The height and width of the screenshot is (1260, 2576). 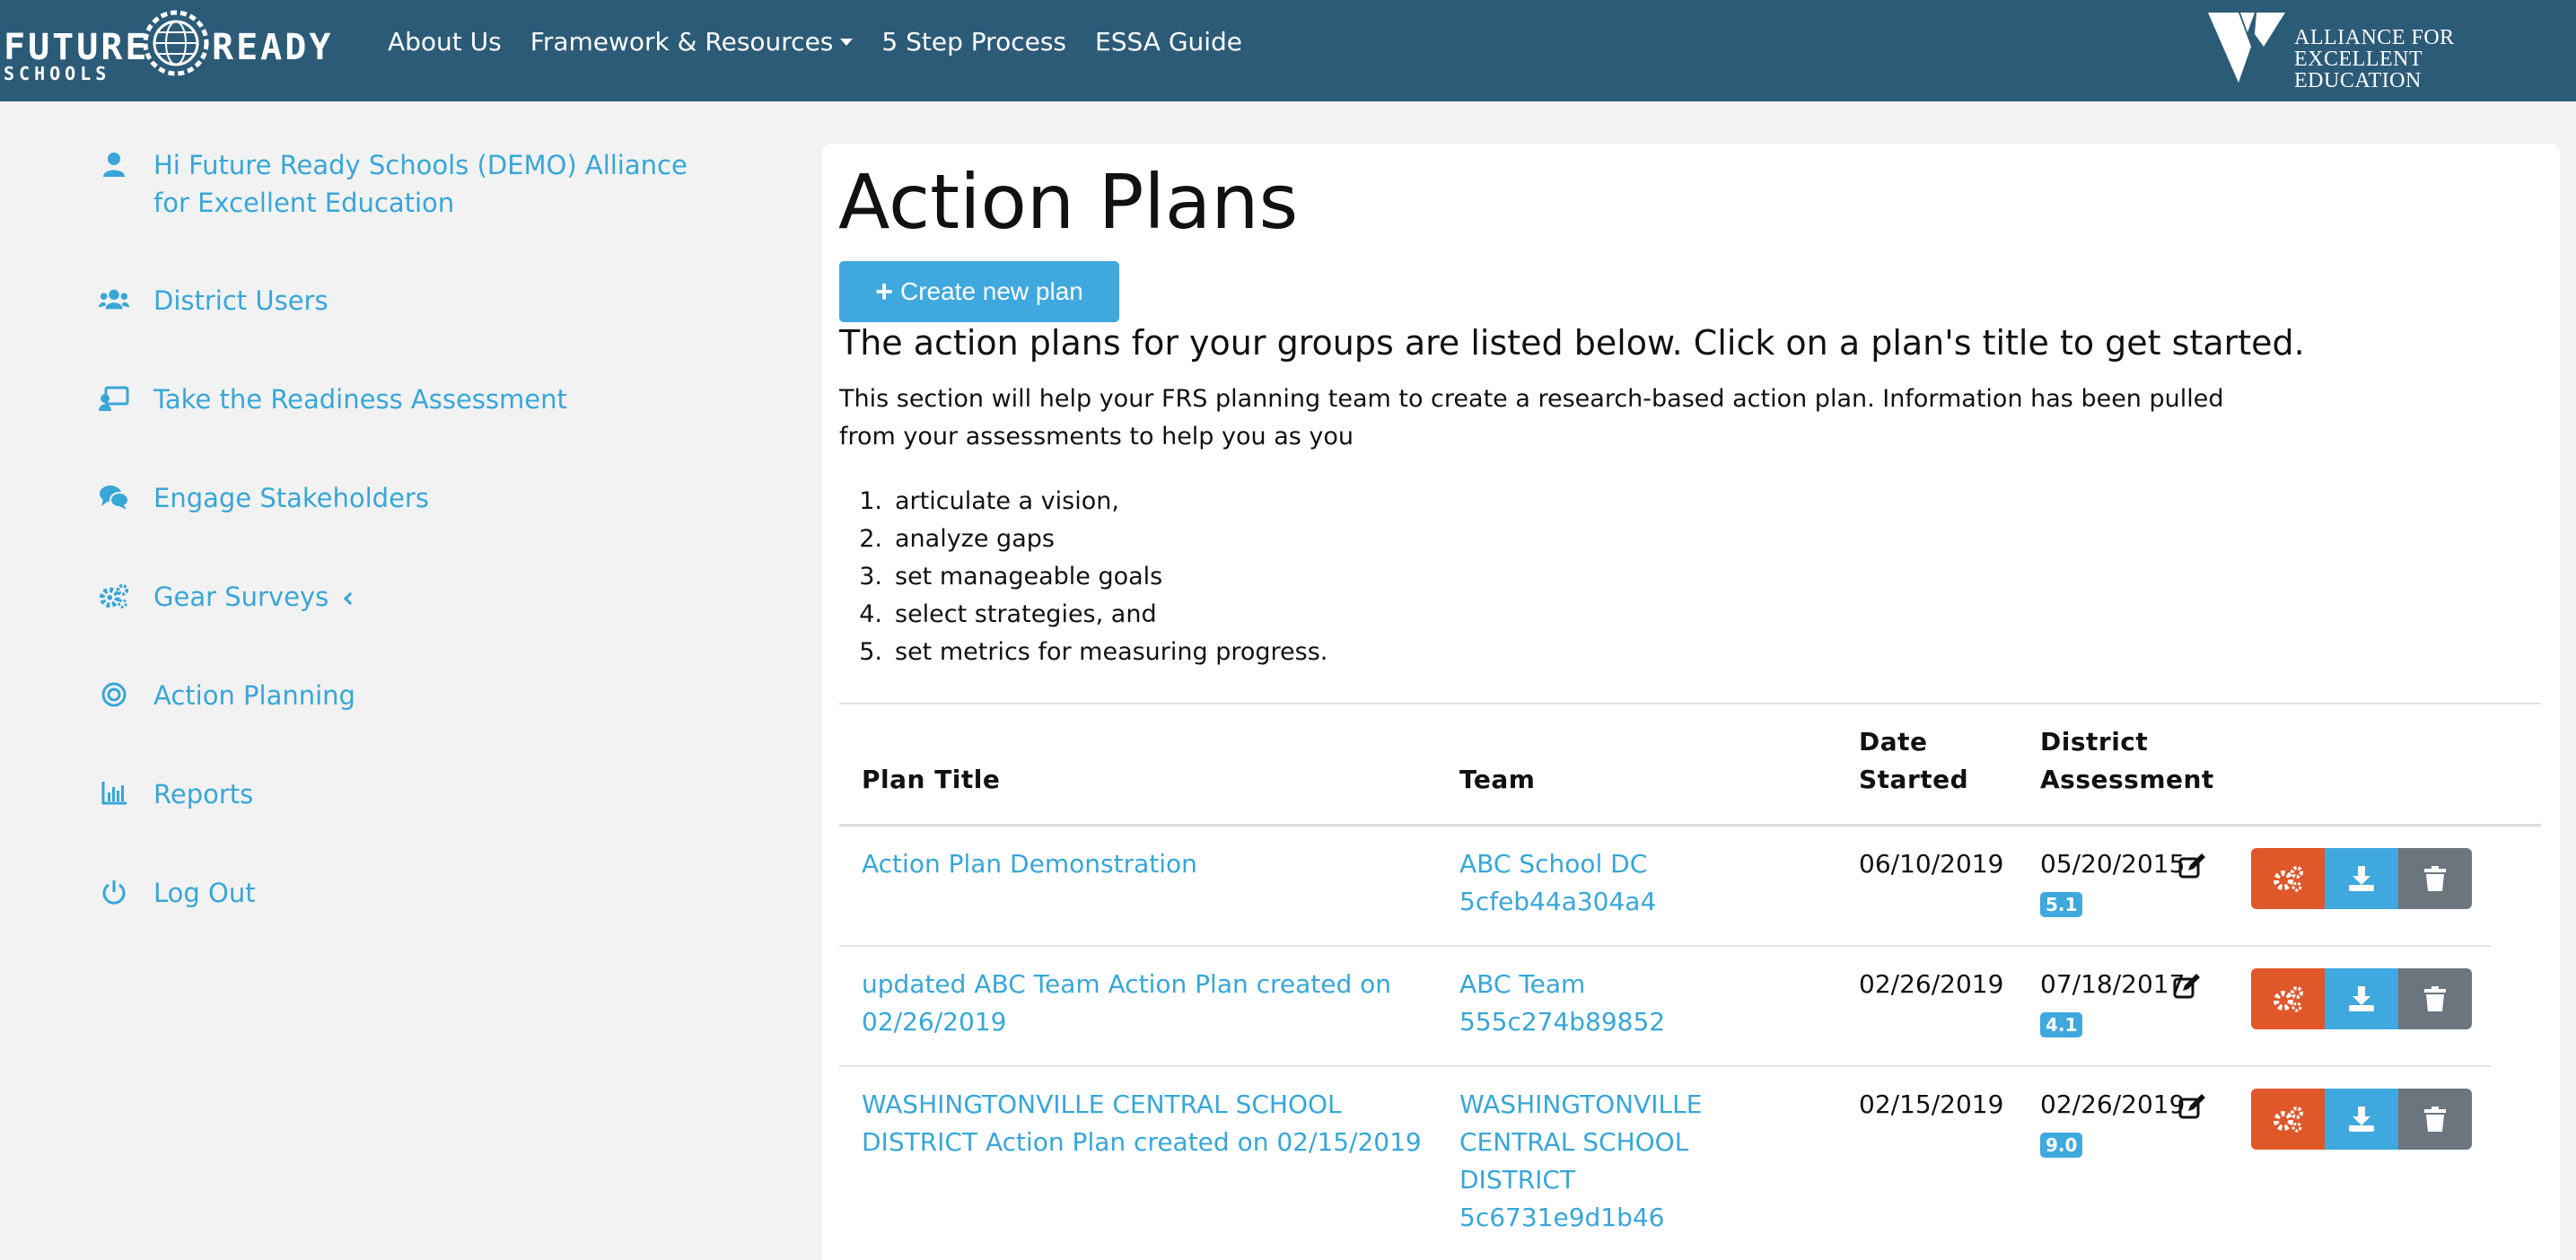 I want to click on team-id: 5cfeb44a304a4, so click(x=1558, y=902).